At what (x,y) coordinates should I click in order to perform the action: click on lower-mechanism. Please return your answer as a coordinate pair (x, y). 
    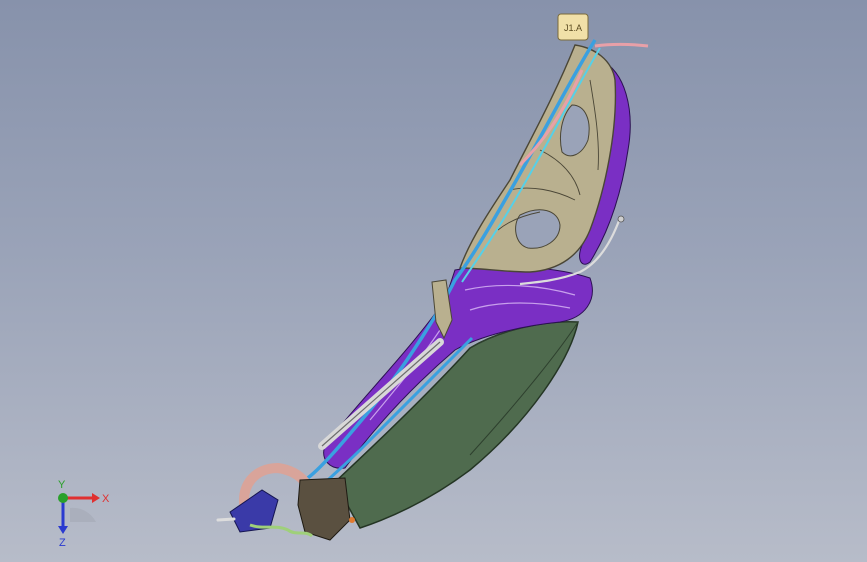
    Looking at the image, I should click on (324, 509).